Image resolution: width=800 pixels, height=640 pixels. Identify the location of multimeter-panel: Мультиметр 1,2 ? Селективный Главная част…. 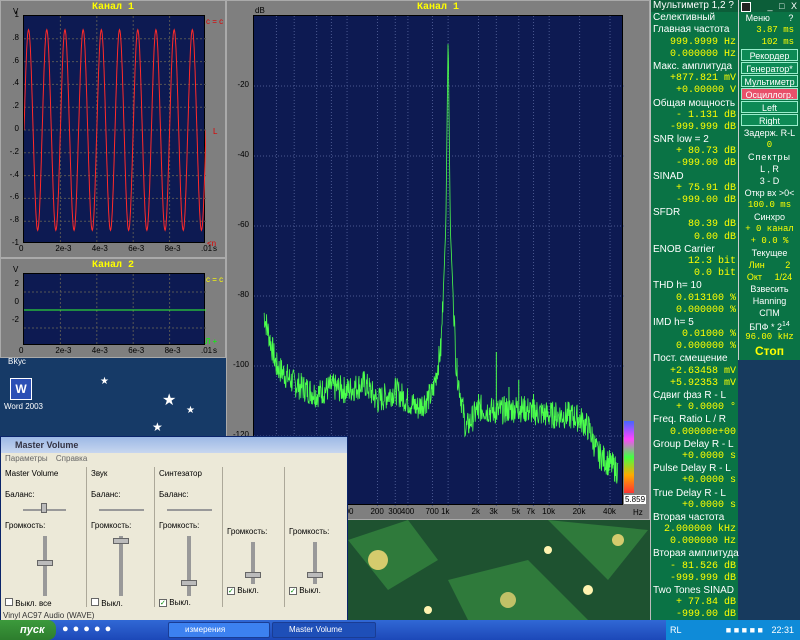
(694, 310).